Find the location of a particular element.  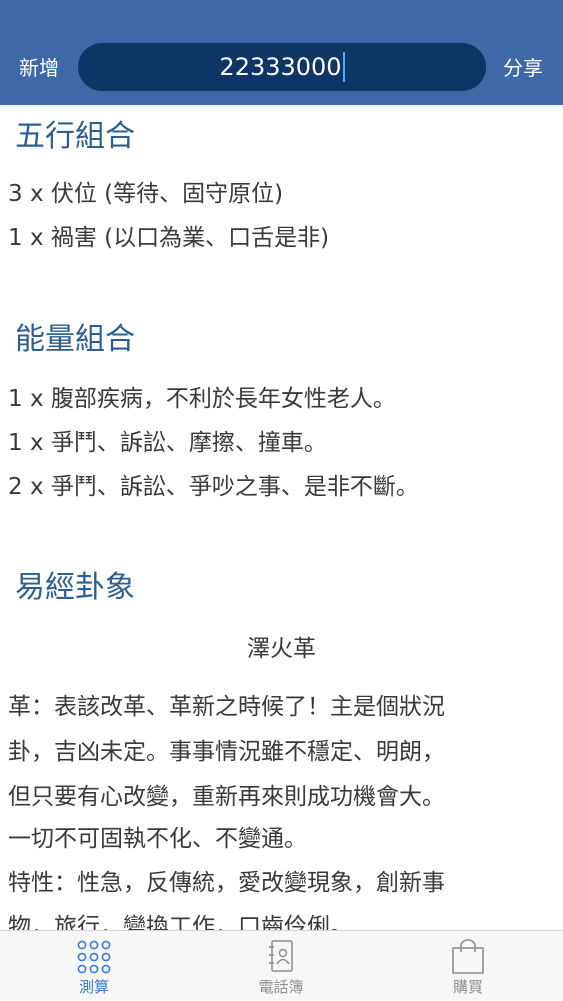

tab-bar: 測算 電話簿 購買 is located at coordinates (281, 965).